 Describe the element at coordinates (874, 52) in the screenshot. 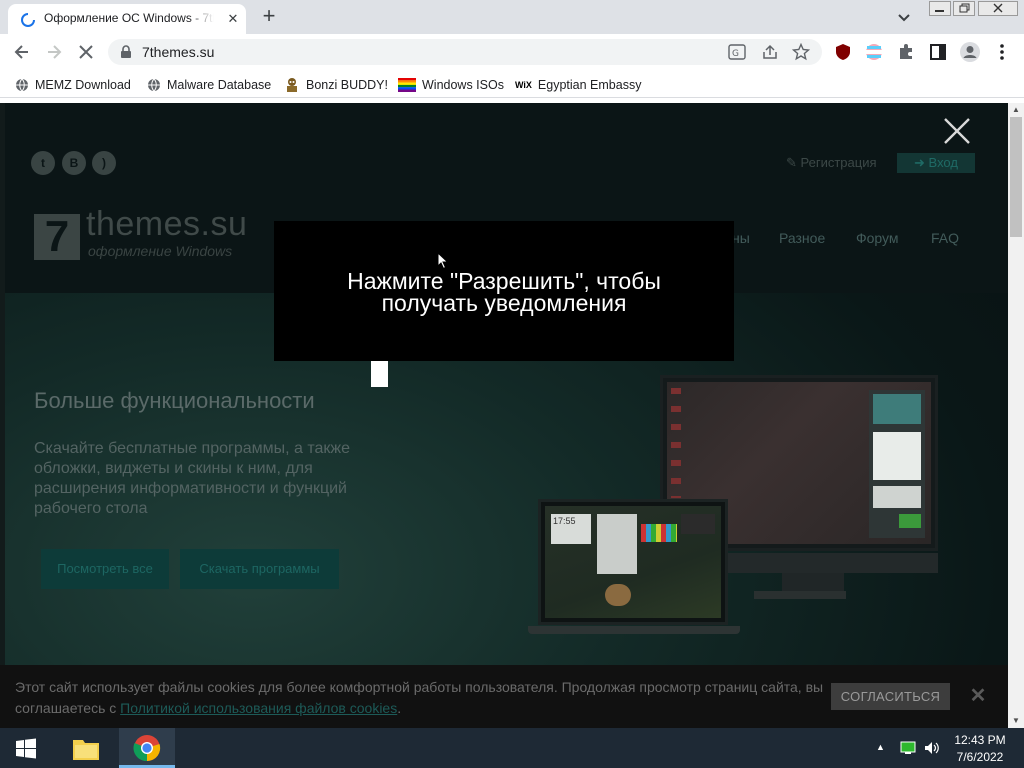

I see `pride-extension-icon` at that location.